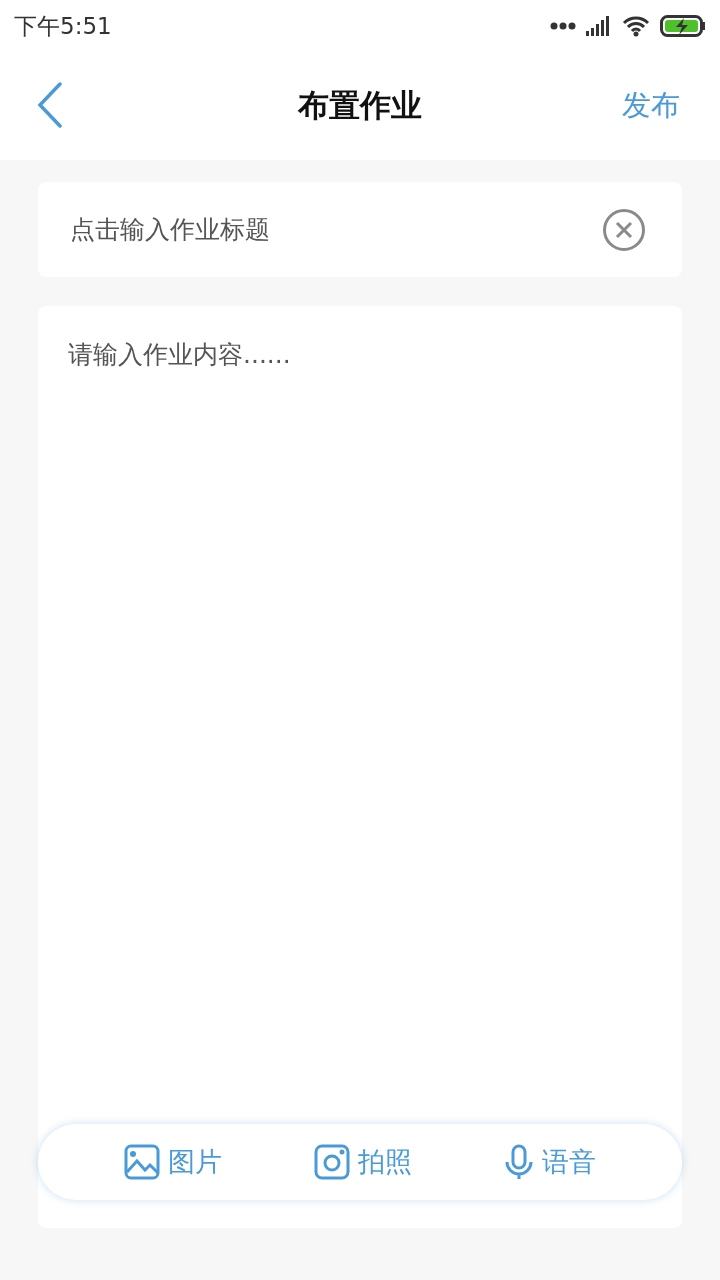 This screenshot has width=720, height=1280. What do you see at coordinates (550, 1162) in the screenshot?
I see `attachment-button: 语音` at bounding box center [550, 1162].